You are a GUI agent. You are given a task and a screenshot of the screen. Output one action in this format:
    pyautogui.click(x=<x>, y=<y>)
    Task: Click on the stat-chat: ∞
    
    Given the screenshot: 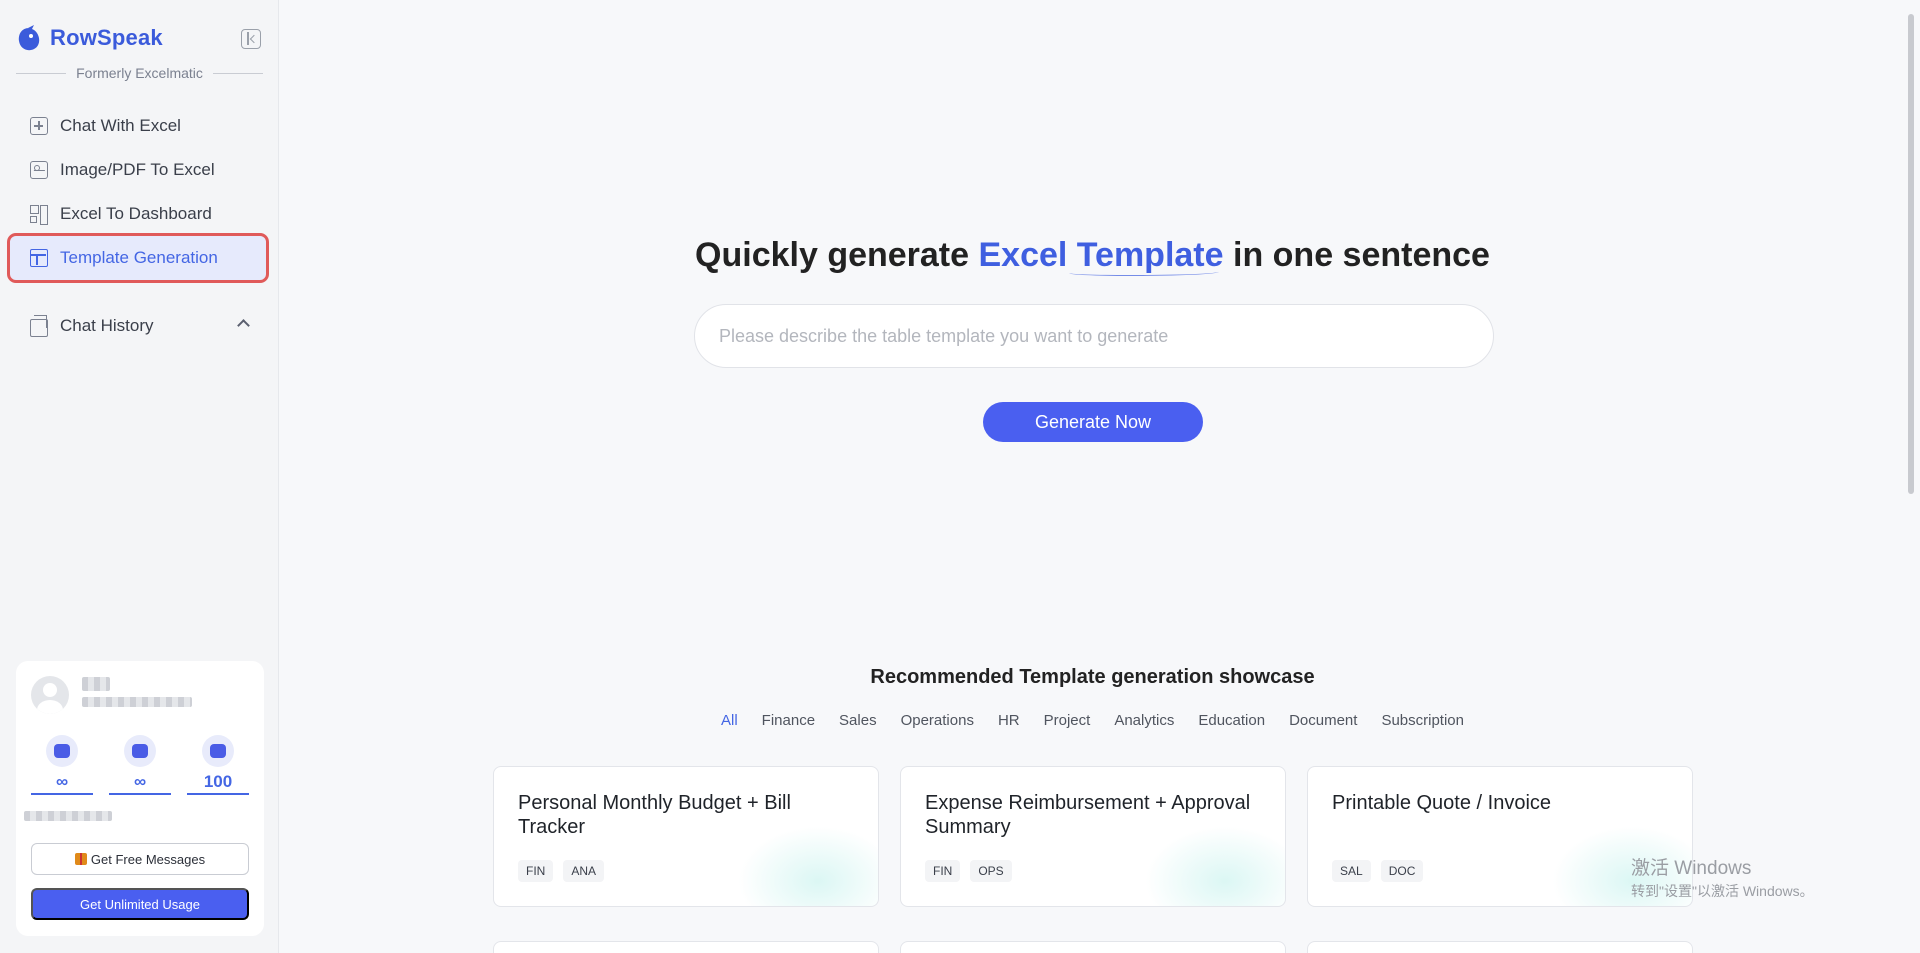 What is the action you would take?
    pyautogui.click(x=62, y=765)
    